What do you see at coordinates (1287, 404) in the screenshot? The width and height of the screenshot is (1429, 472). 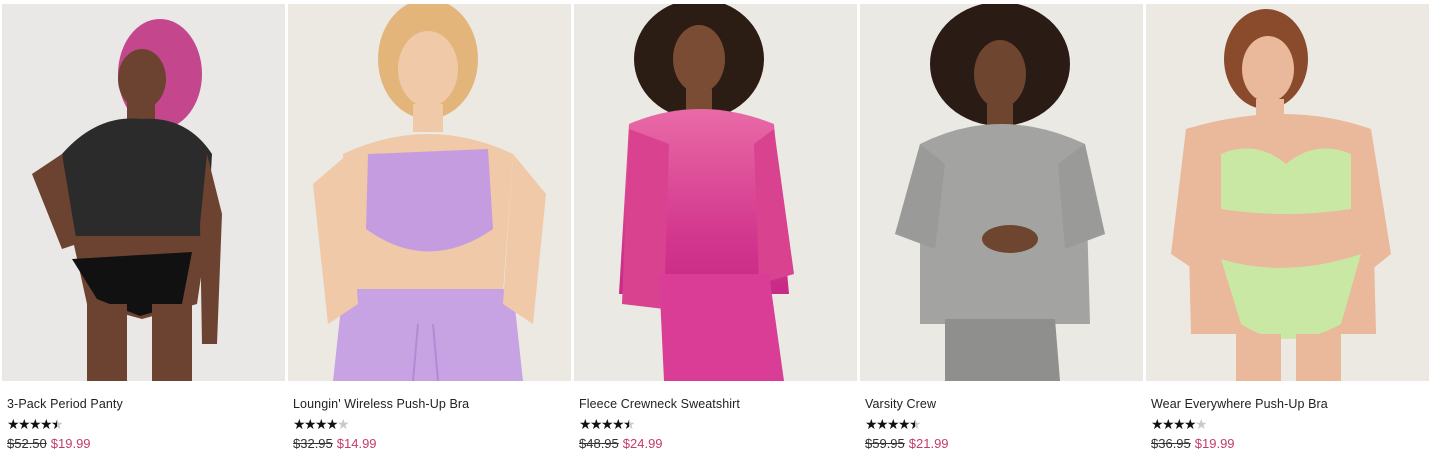 I see `product-name: Wear Everywhere Push-Up Bra` at bounding box center [1287, 404].